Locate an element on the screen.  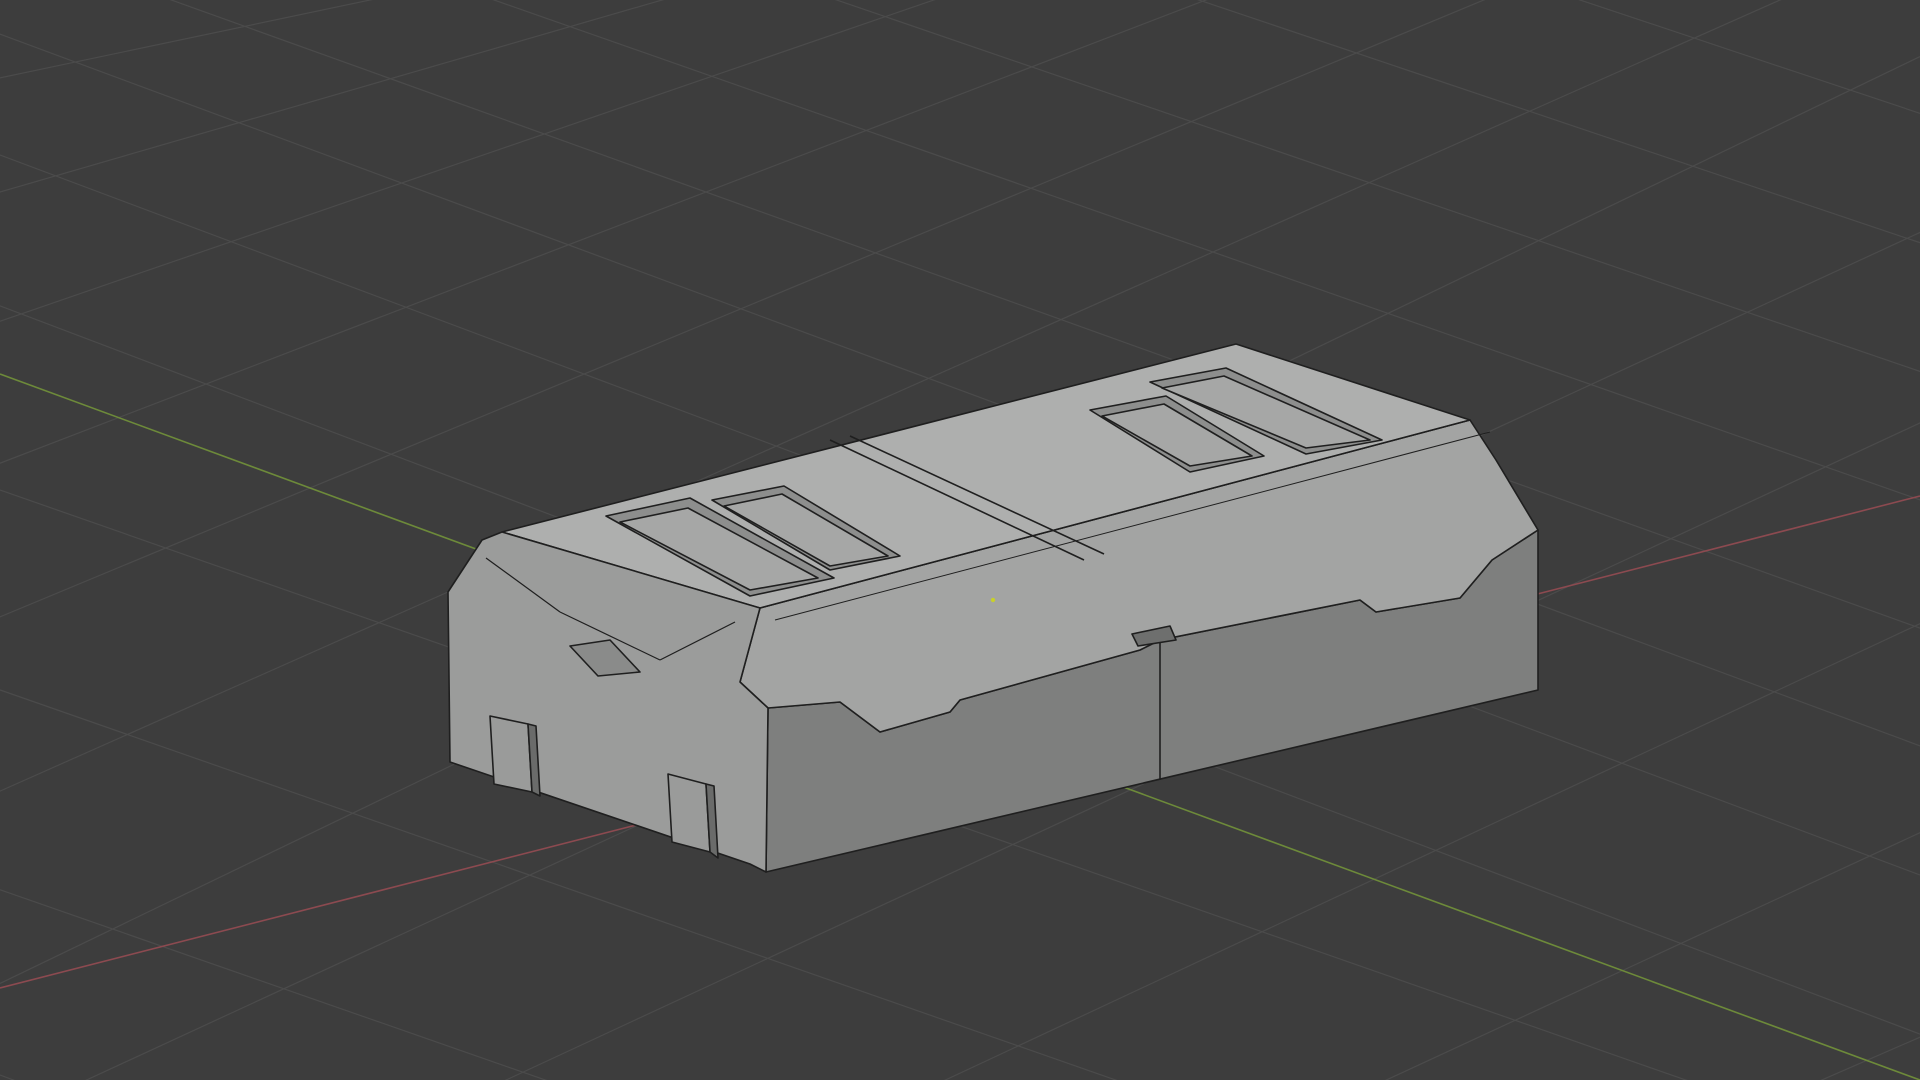
object-origin is located at coordinates (993, 600).